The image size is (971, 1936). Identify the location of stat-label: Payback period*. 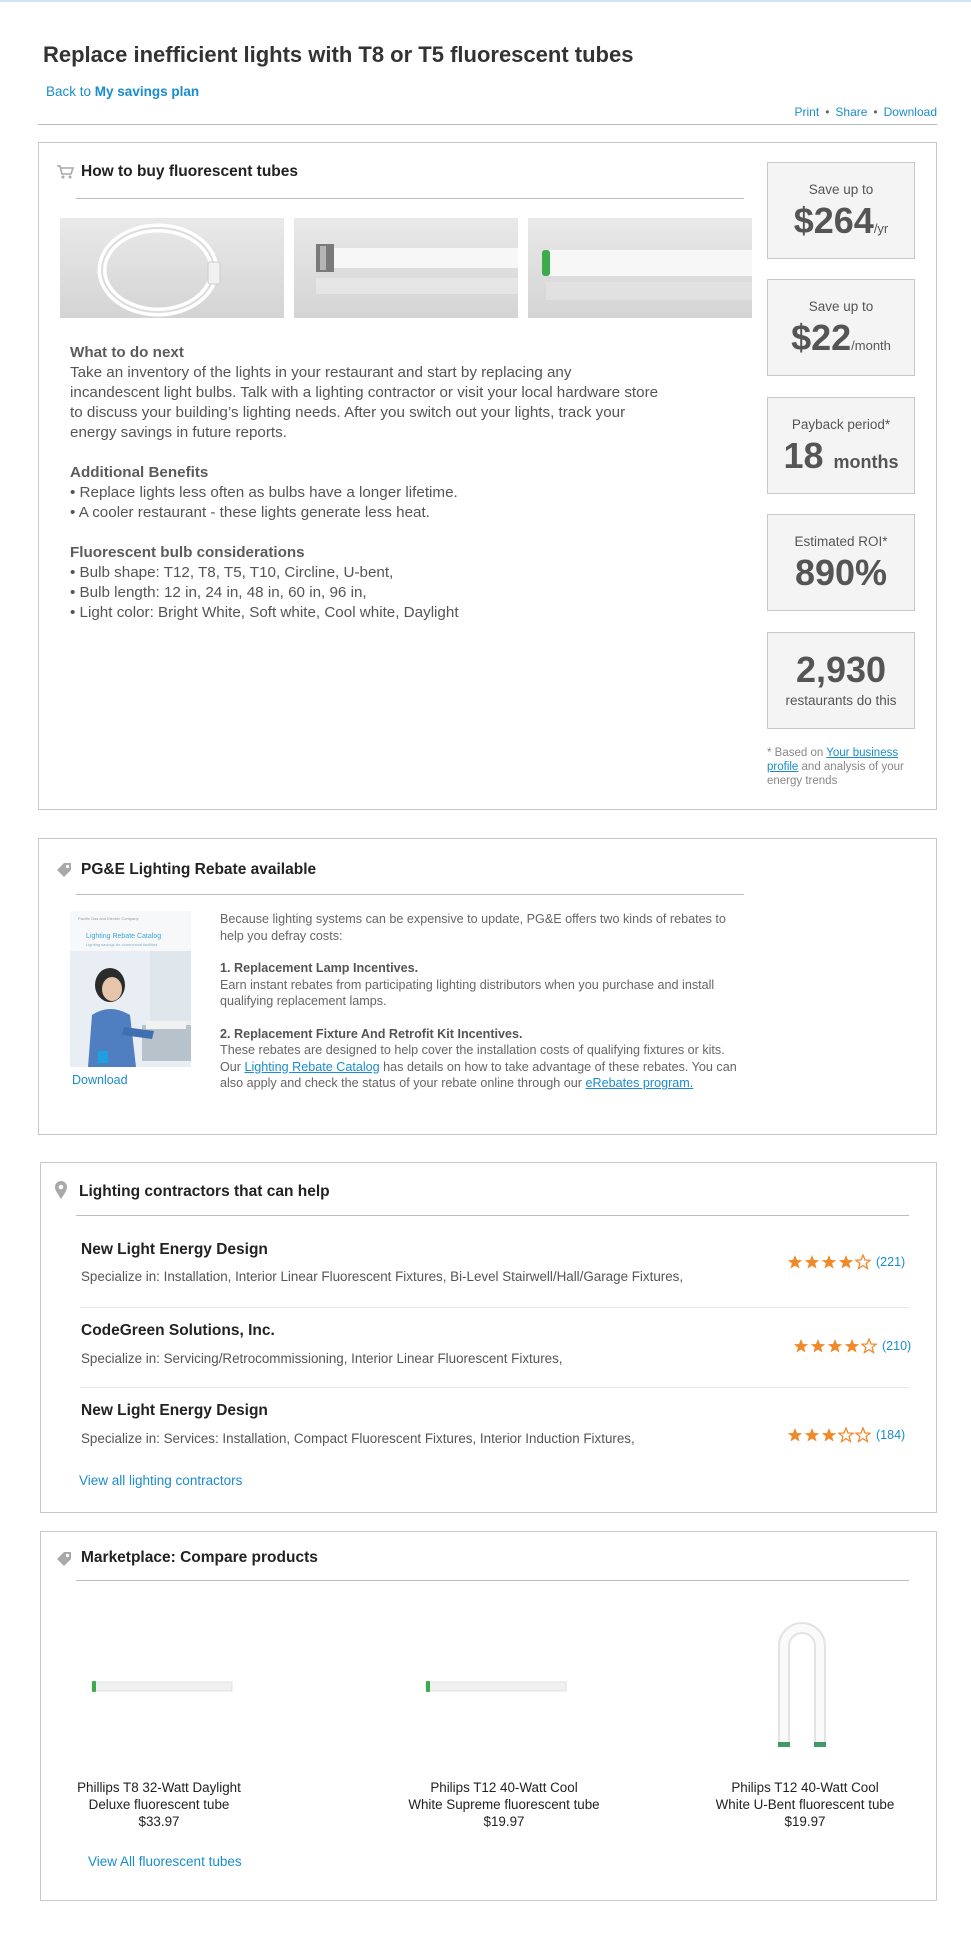
(841, 424).